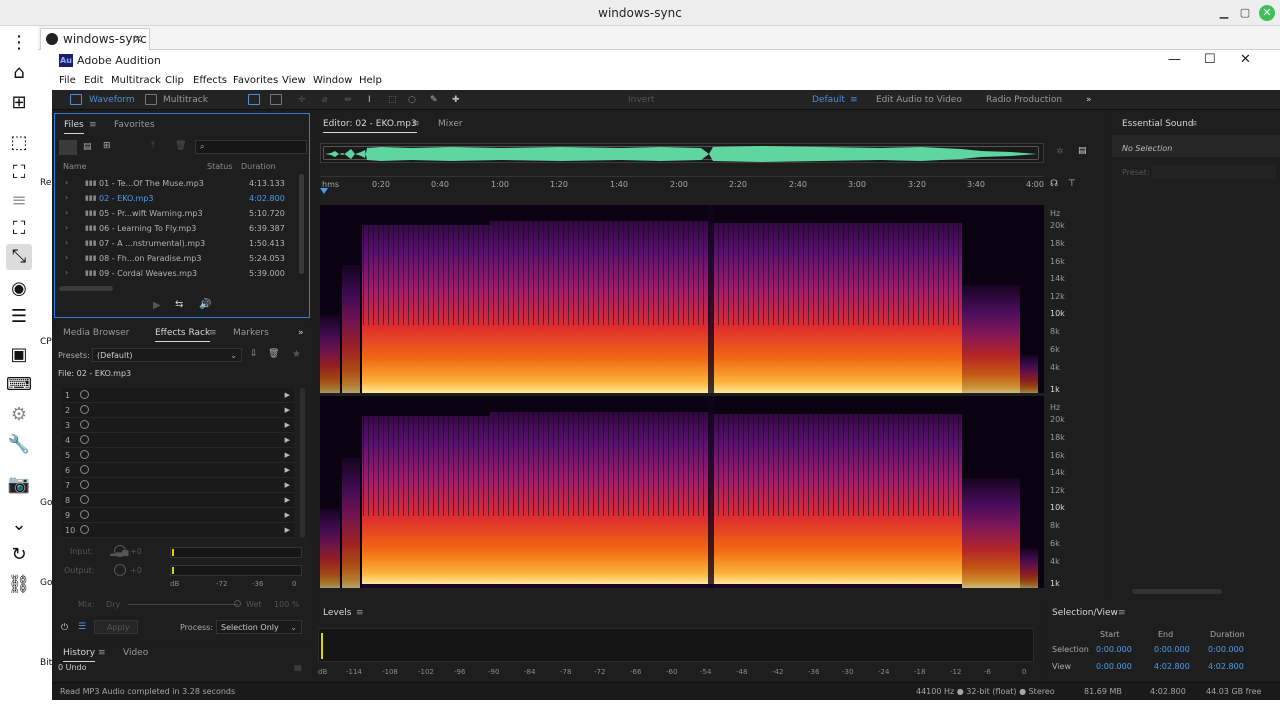 The image size is (1280, 720). I want to click on import-icon: ▤, so click(87, 147).